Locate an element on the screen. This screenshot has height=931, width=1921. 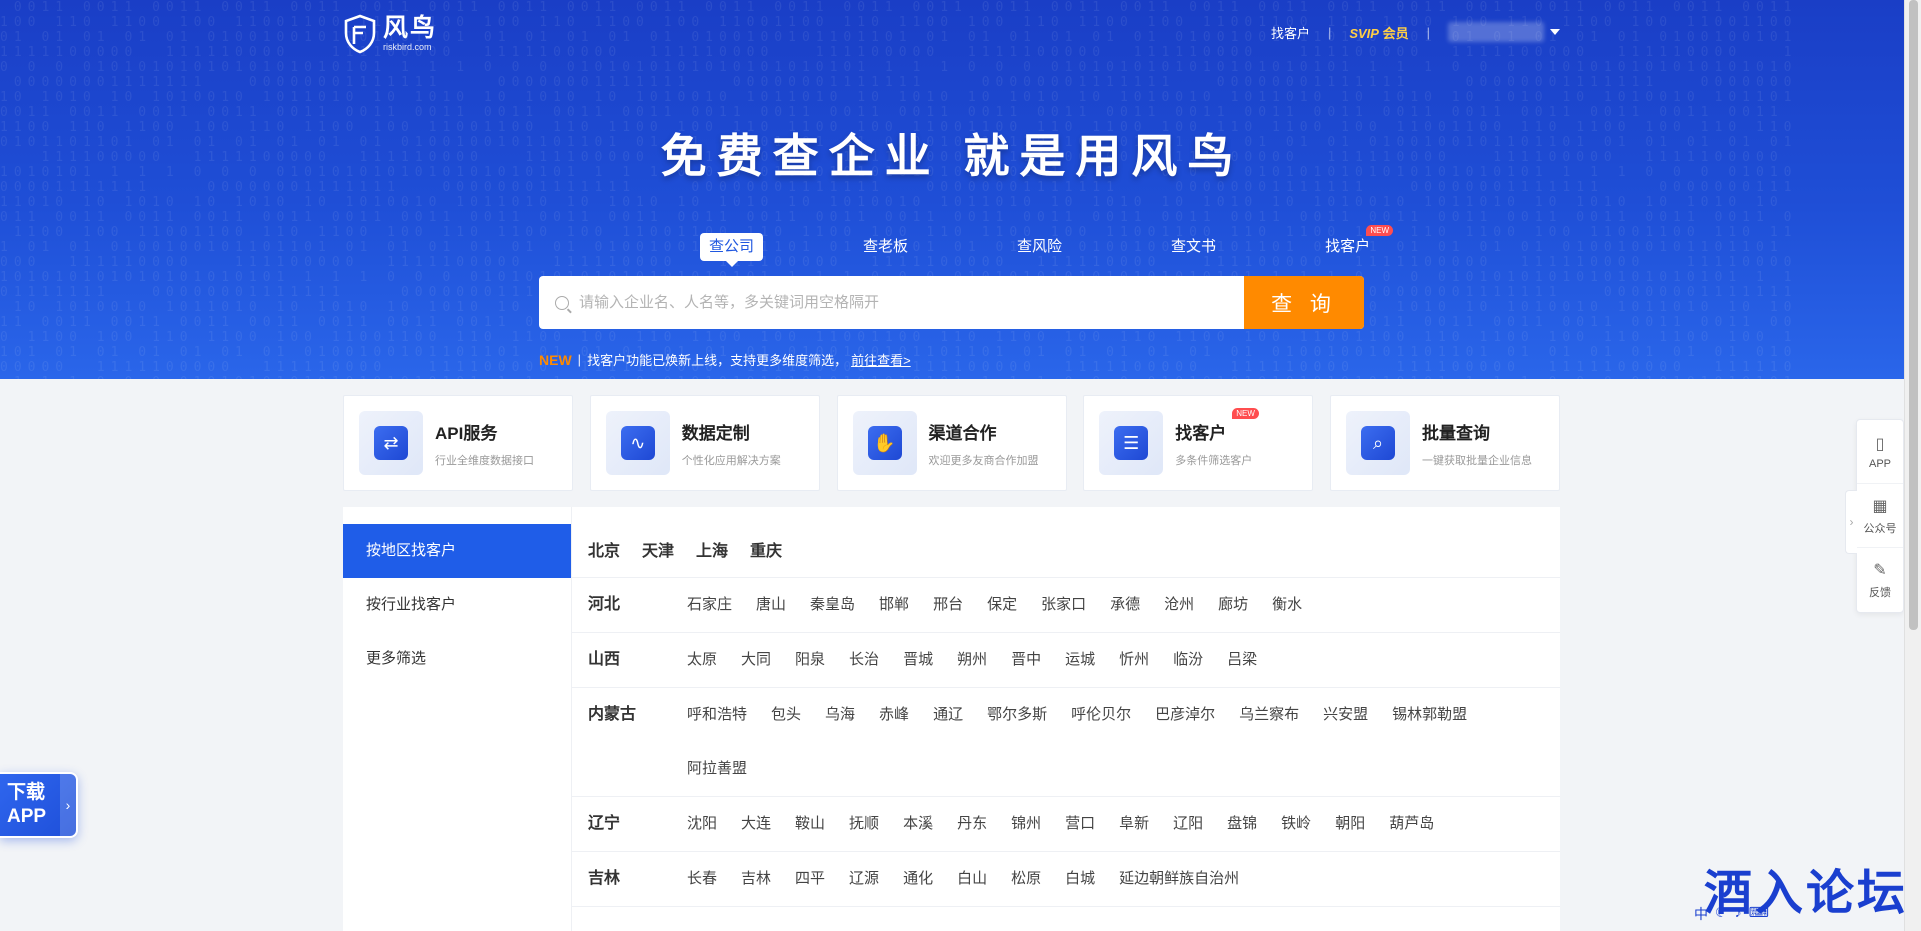
city-link: 赤峰 is located at coordinates (894, 715).